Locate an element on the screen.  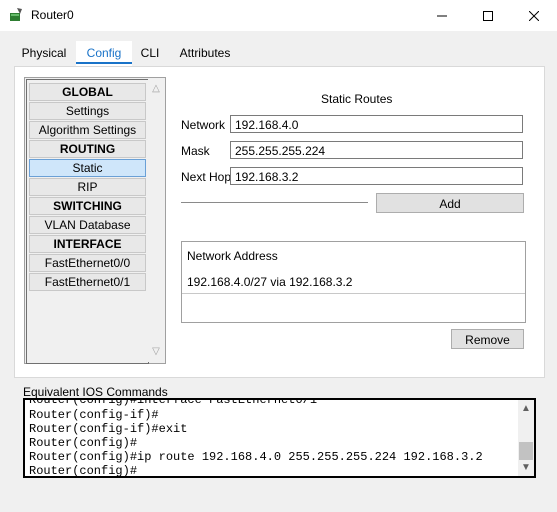
close-icon is located at coordinates (534, 15).